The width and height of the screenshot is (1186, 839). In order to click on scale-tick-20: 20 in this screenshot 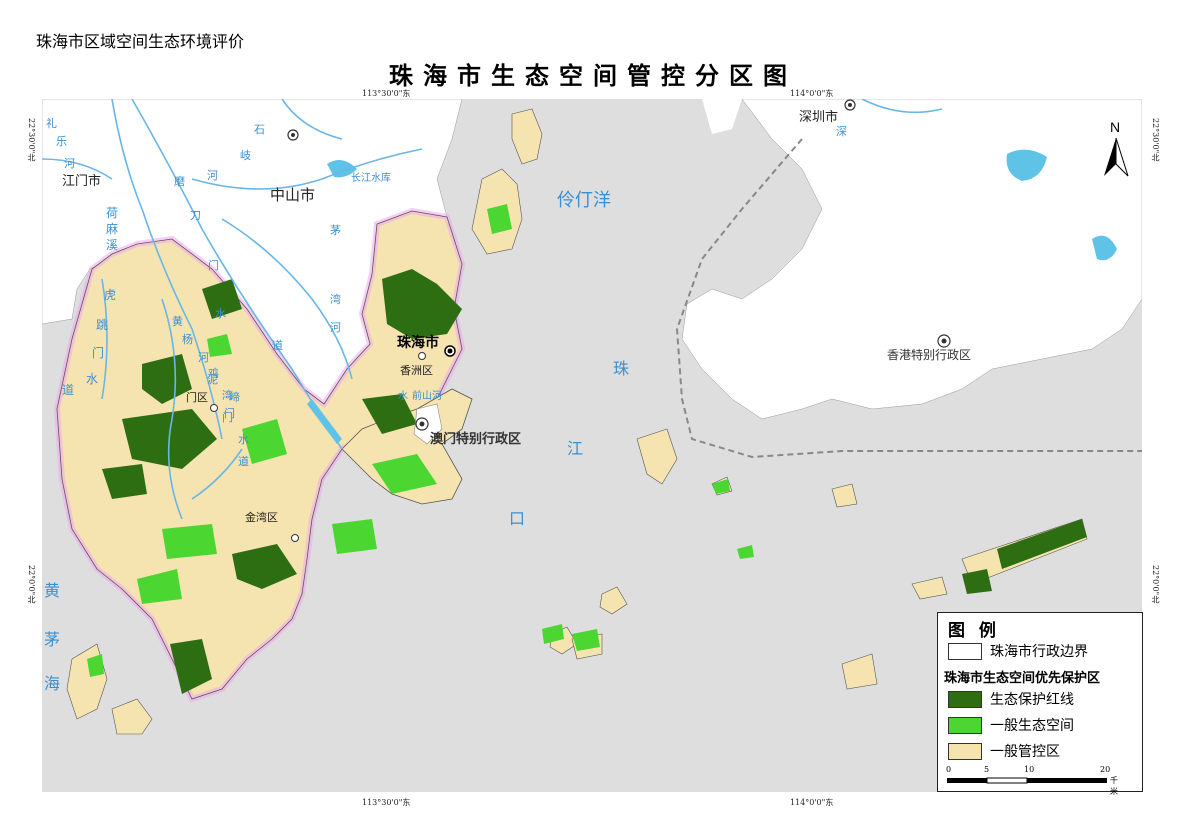, I will do `click(1105, 769)`.